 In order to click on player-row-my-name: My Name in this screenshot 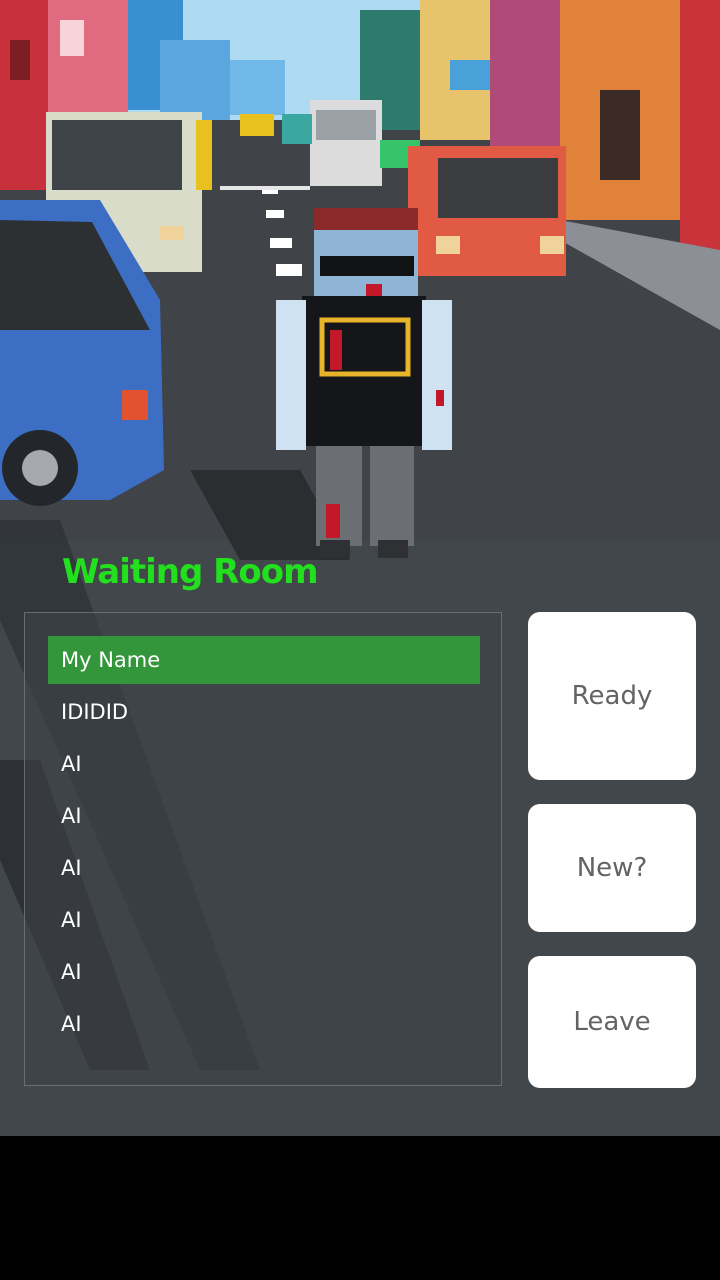, I will do `click(264, 660)`.